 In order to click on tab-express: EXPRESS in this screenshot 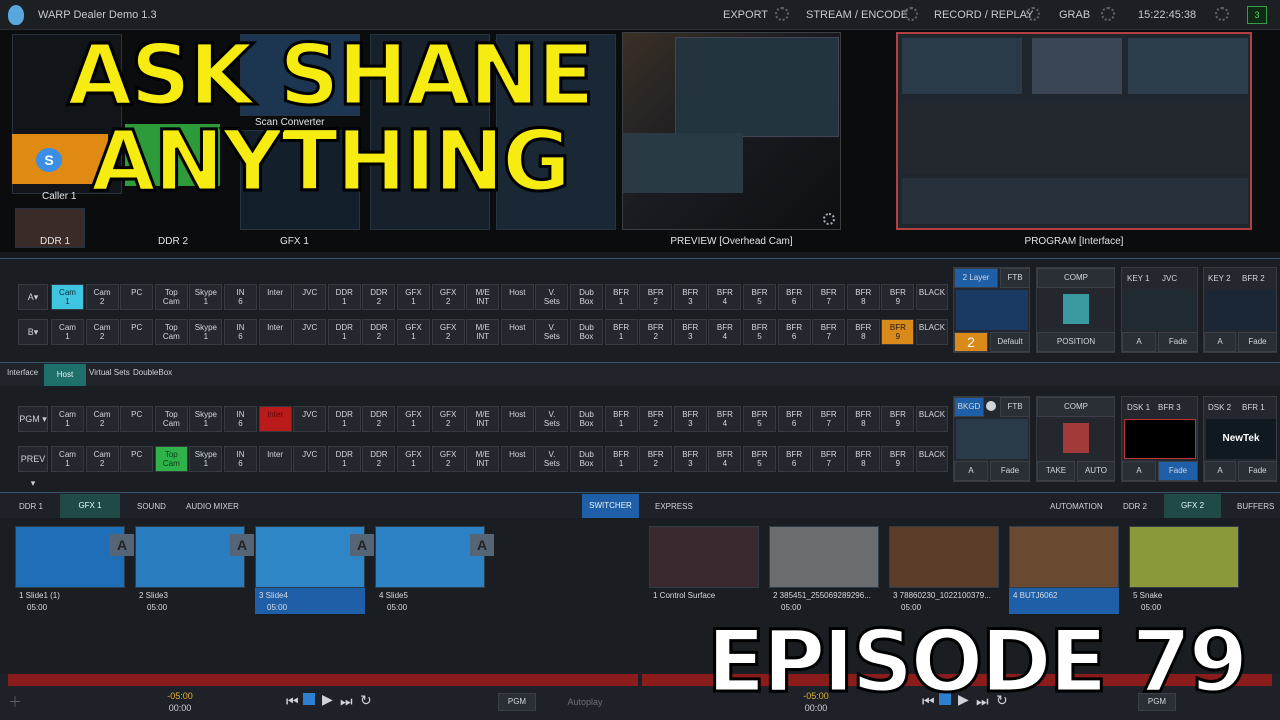, I will do `click(674, 506)`.